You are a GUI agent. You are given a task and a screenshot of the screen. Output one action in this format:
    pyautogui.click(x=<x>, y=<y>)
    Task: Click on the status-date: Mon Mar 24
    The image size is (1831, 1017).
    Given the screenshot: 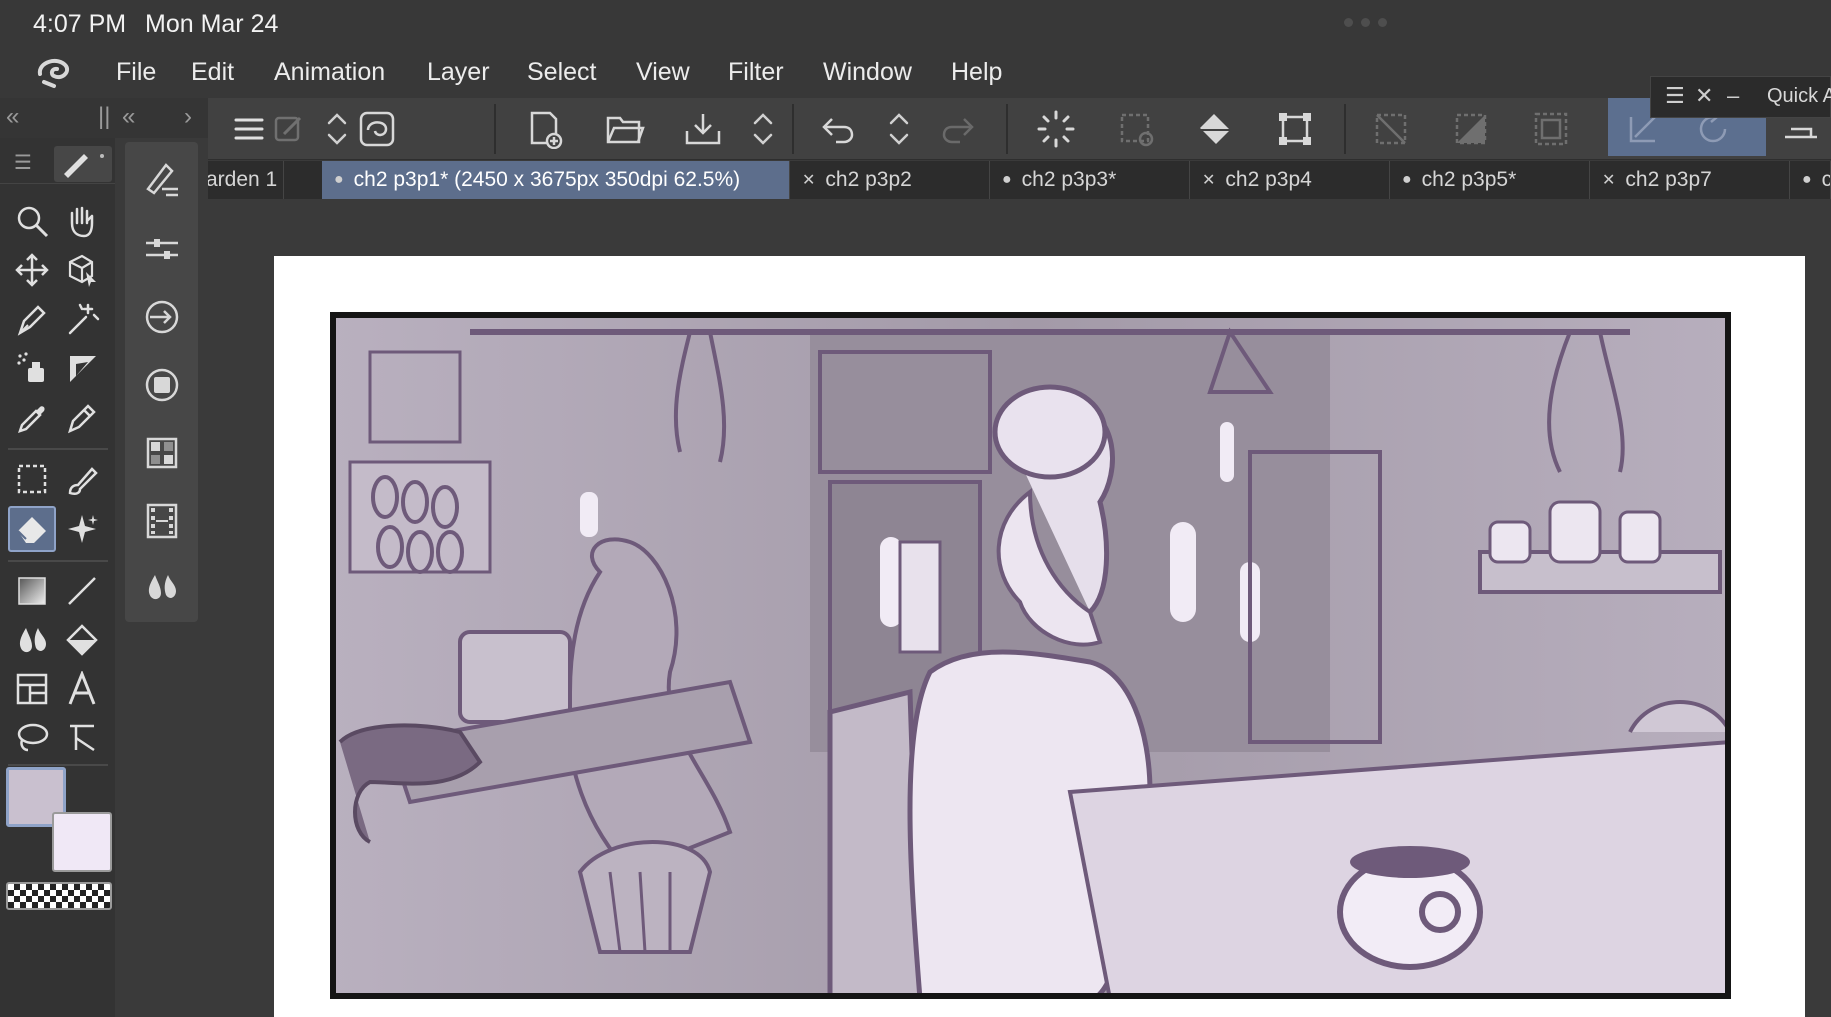 What is the action you would take?
    pyautogui.click(x=212, y=24)
    